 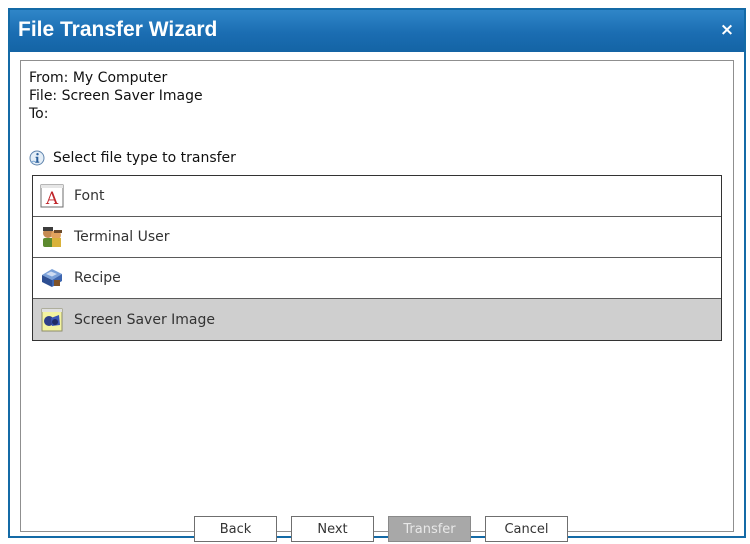 I want to click on to-label: To:, so click(x=39, y=114).